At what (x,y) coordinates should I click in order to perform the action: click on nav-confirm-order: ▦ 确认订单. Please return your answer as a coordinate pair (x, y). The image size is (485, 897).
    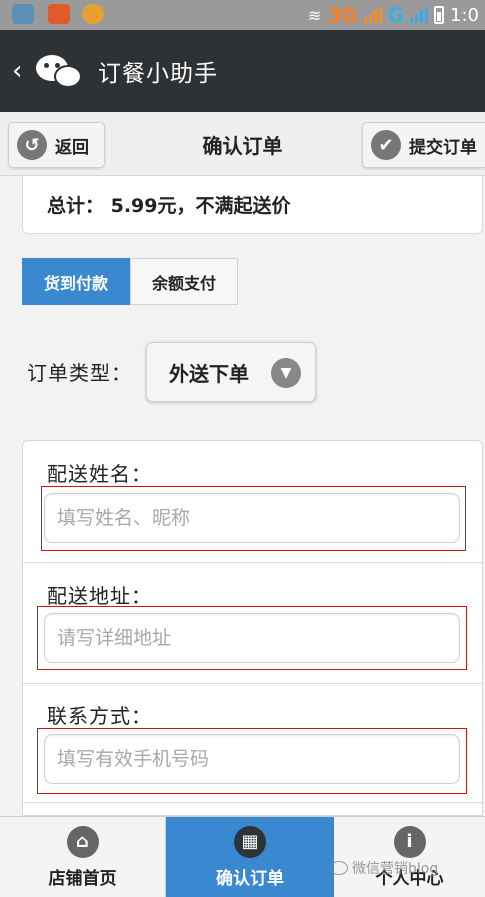
    Looking at the image, I should click on (250, 857).